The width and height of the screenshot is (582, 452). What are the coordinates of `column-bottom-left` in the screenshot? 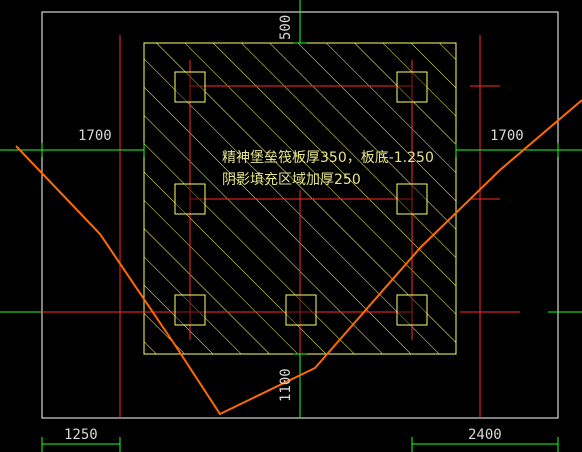 It's located at (190, 310).